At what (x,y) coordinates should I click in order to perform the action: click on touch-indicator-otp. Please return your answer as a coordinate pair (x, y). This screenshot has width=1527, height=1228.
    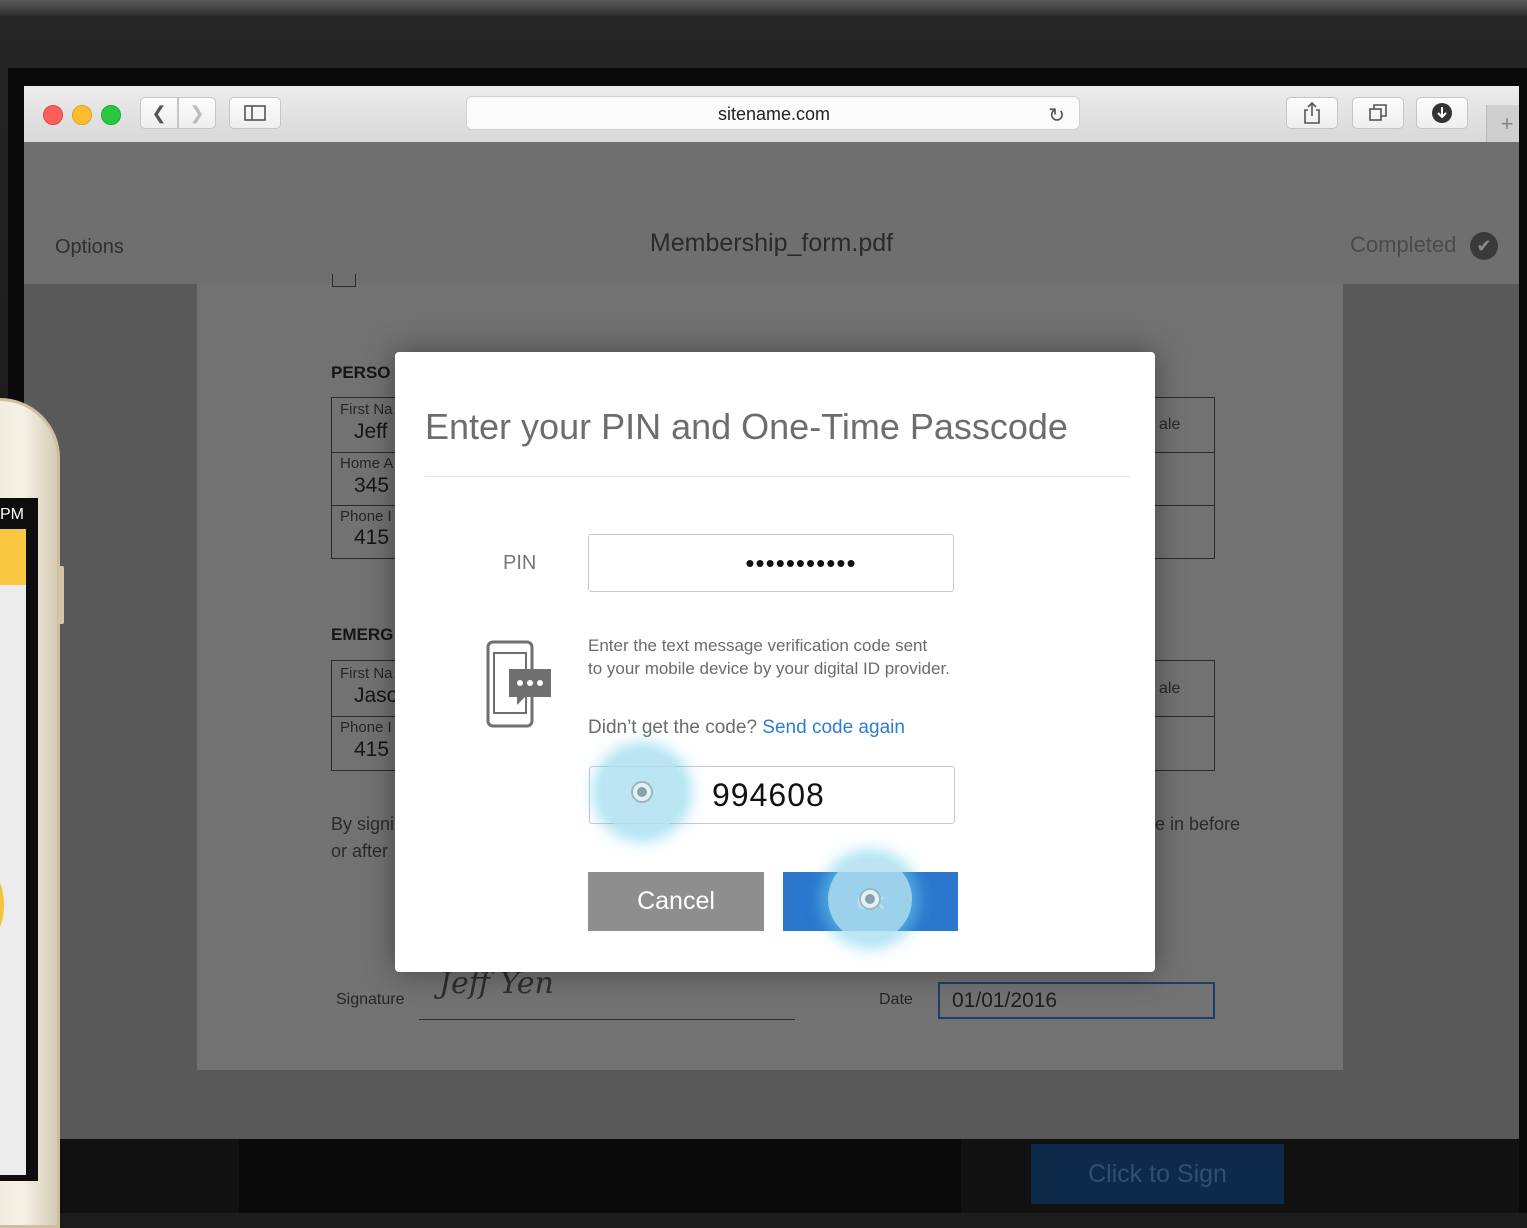
    Looking at the image, I should click on (642, 792).